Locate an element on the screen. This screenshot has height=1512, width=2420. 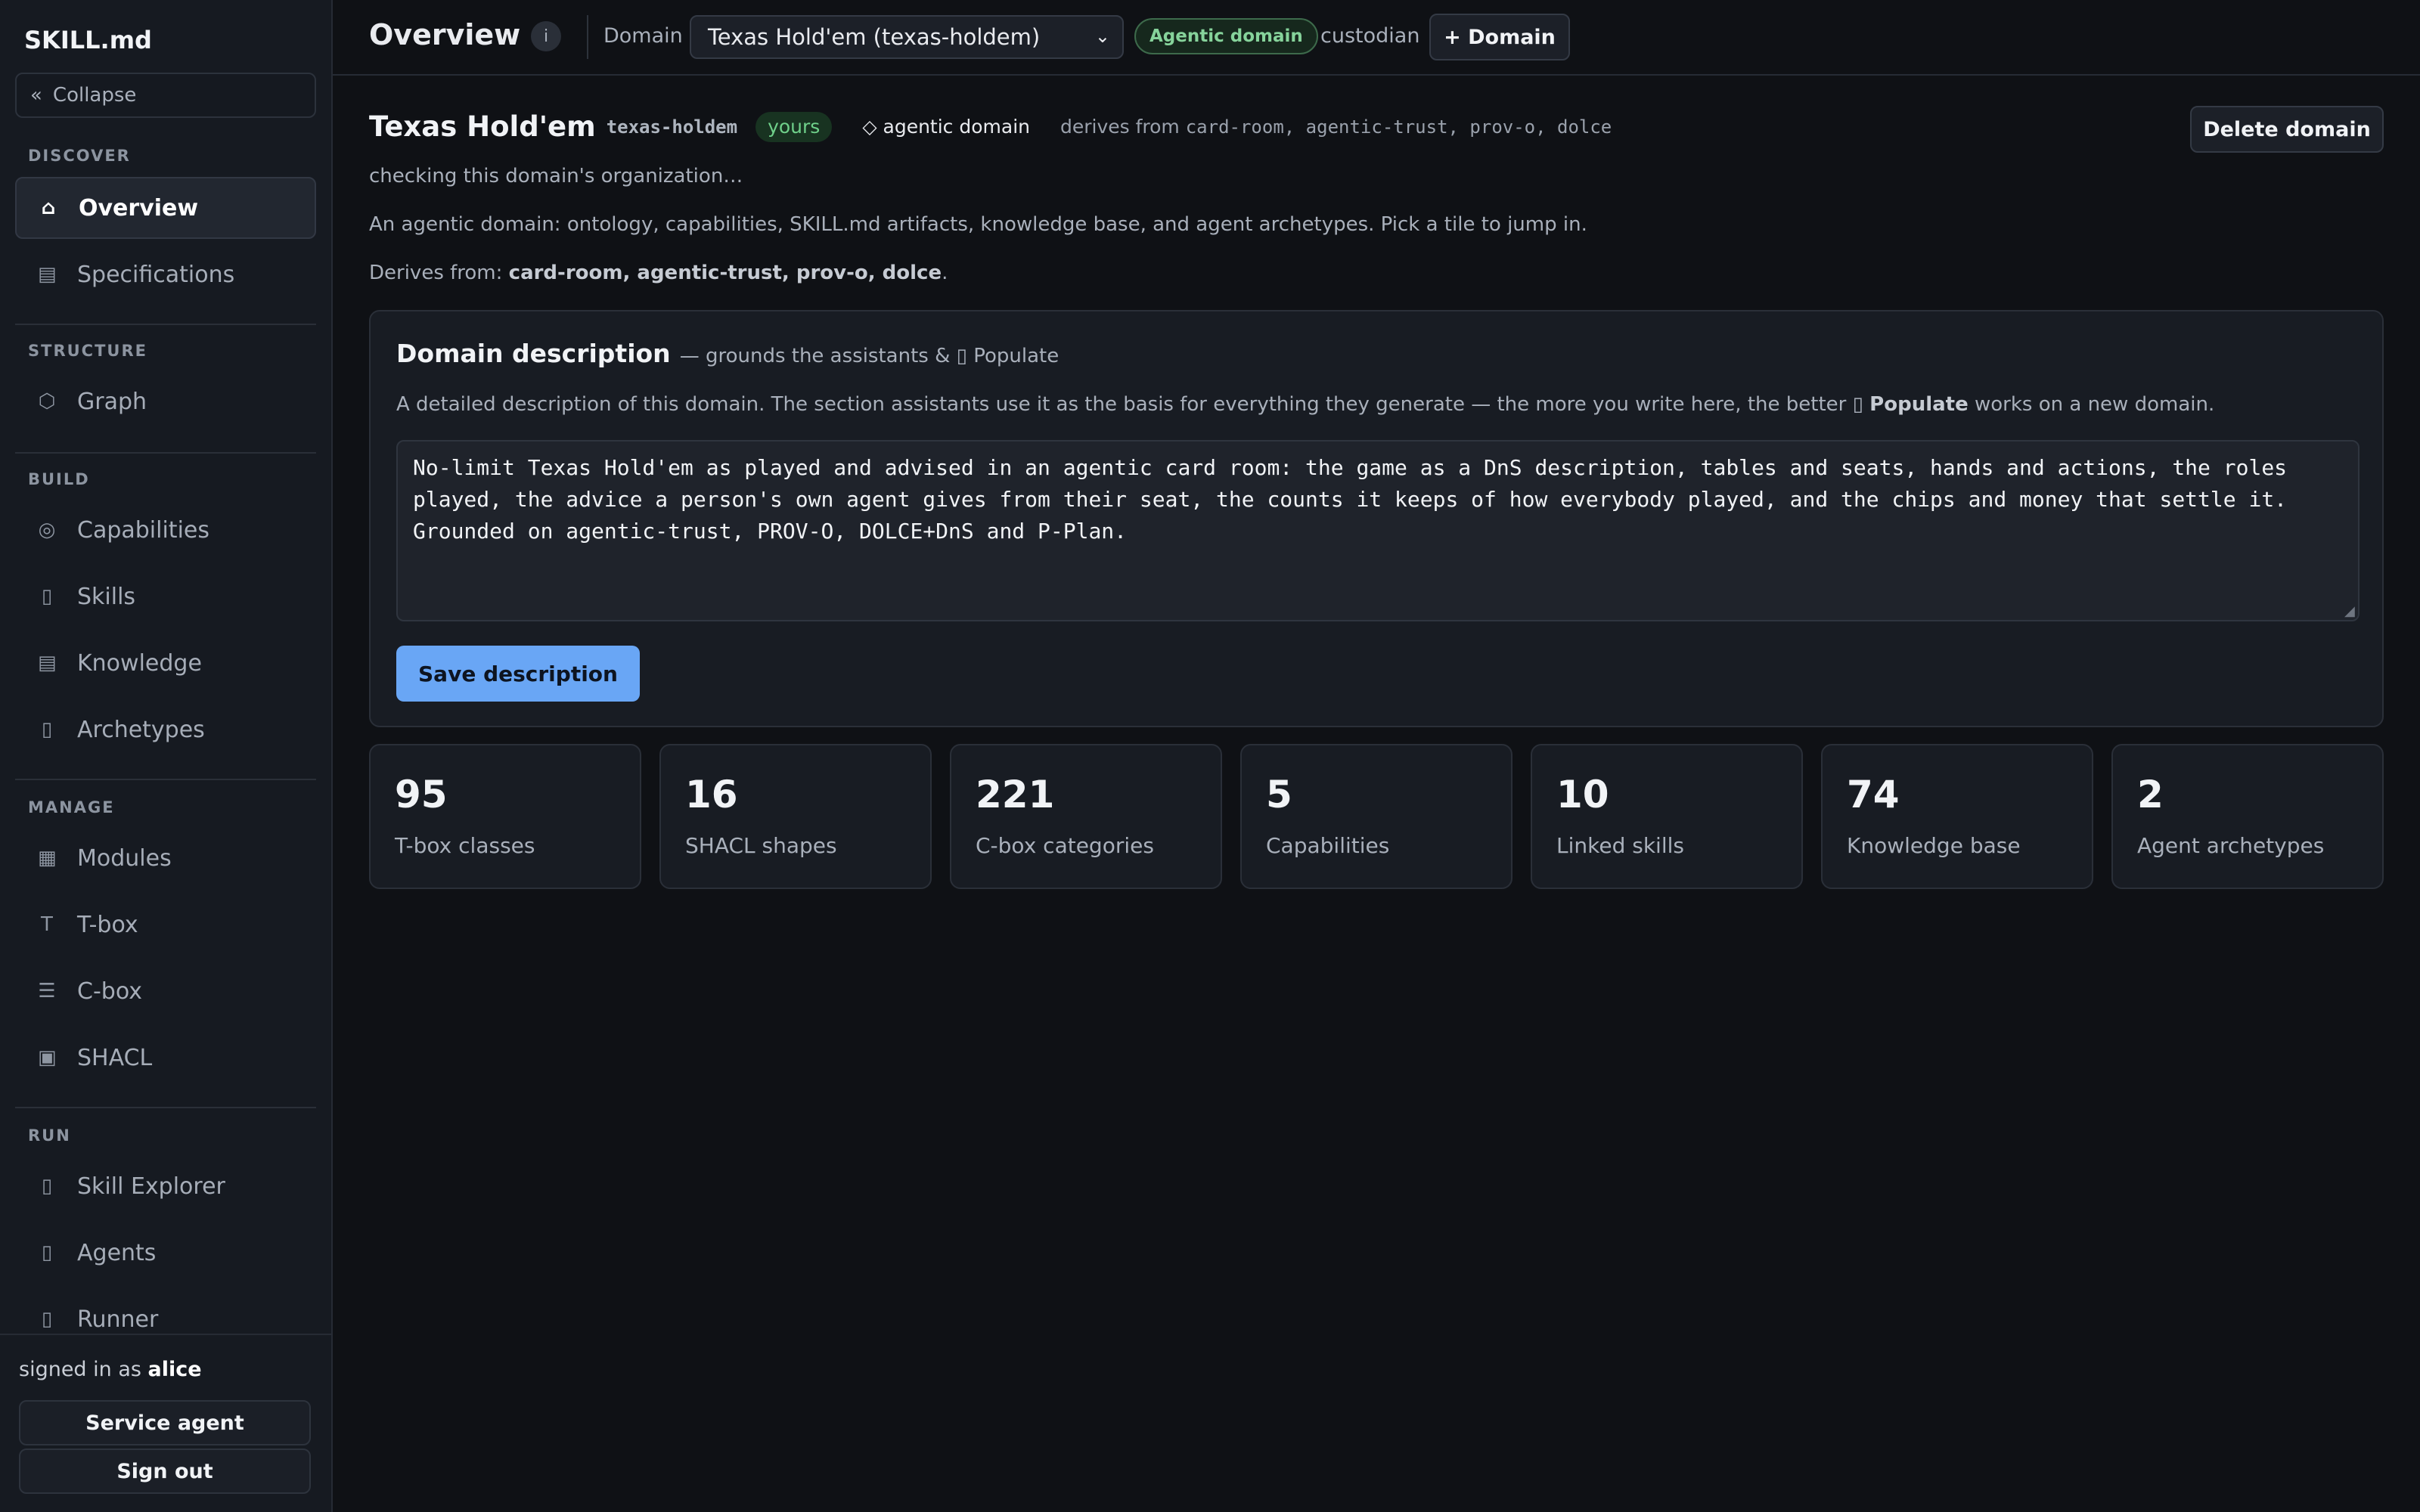
delete-domain-button: Delete domain is located at coordinates (2287, 129).